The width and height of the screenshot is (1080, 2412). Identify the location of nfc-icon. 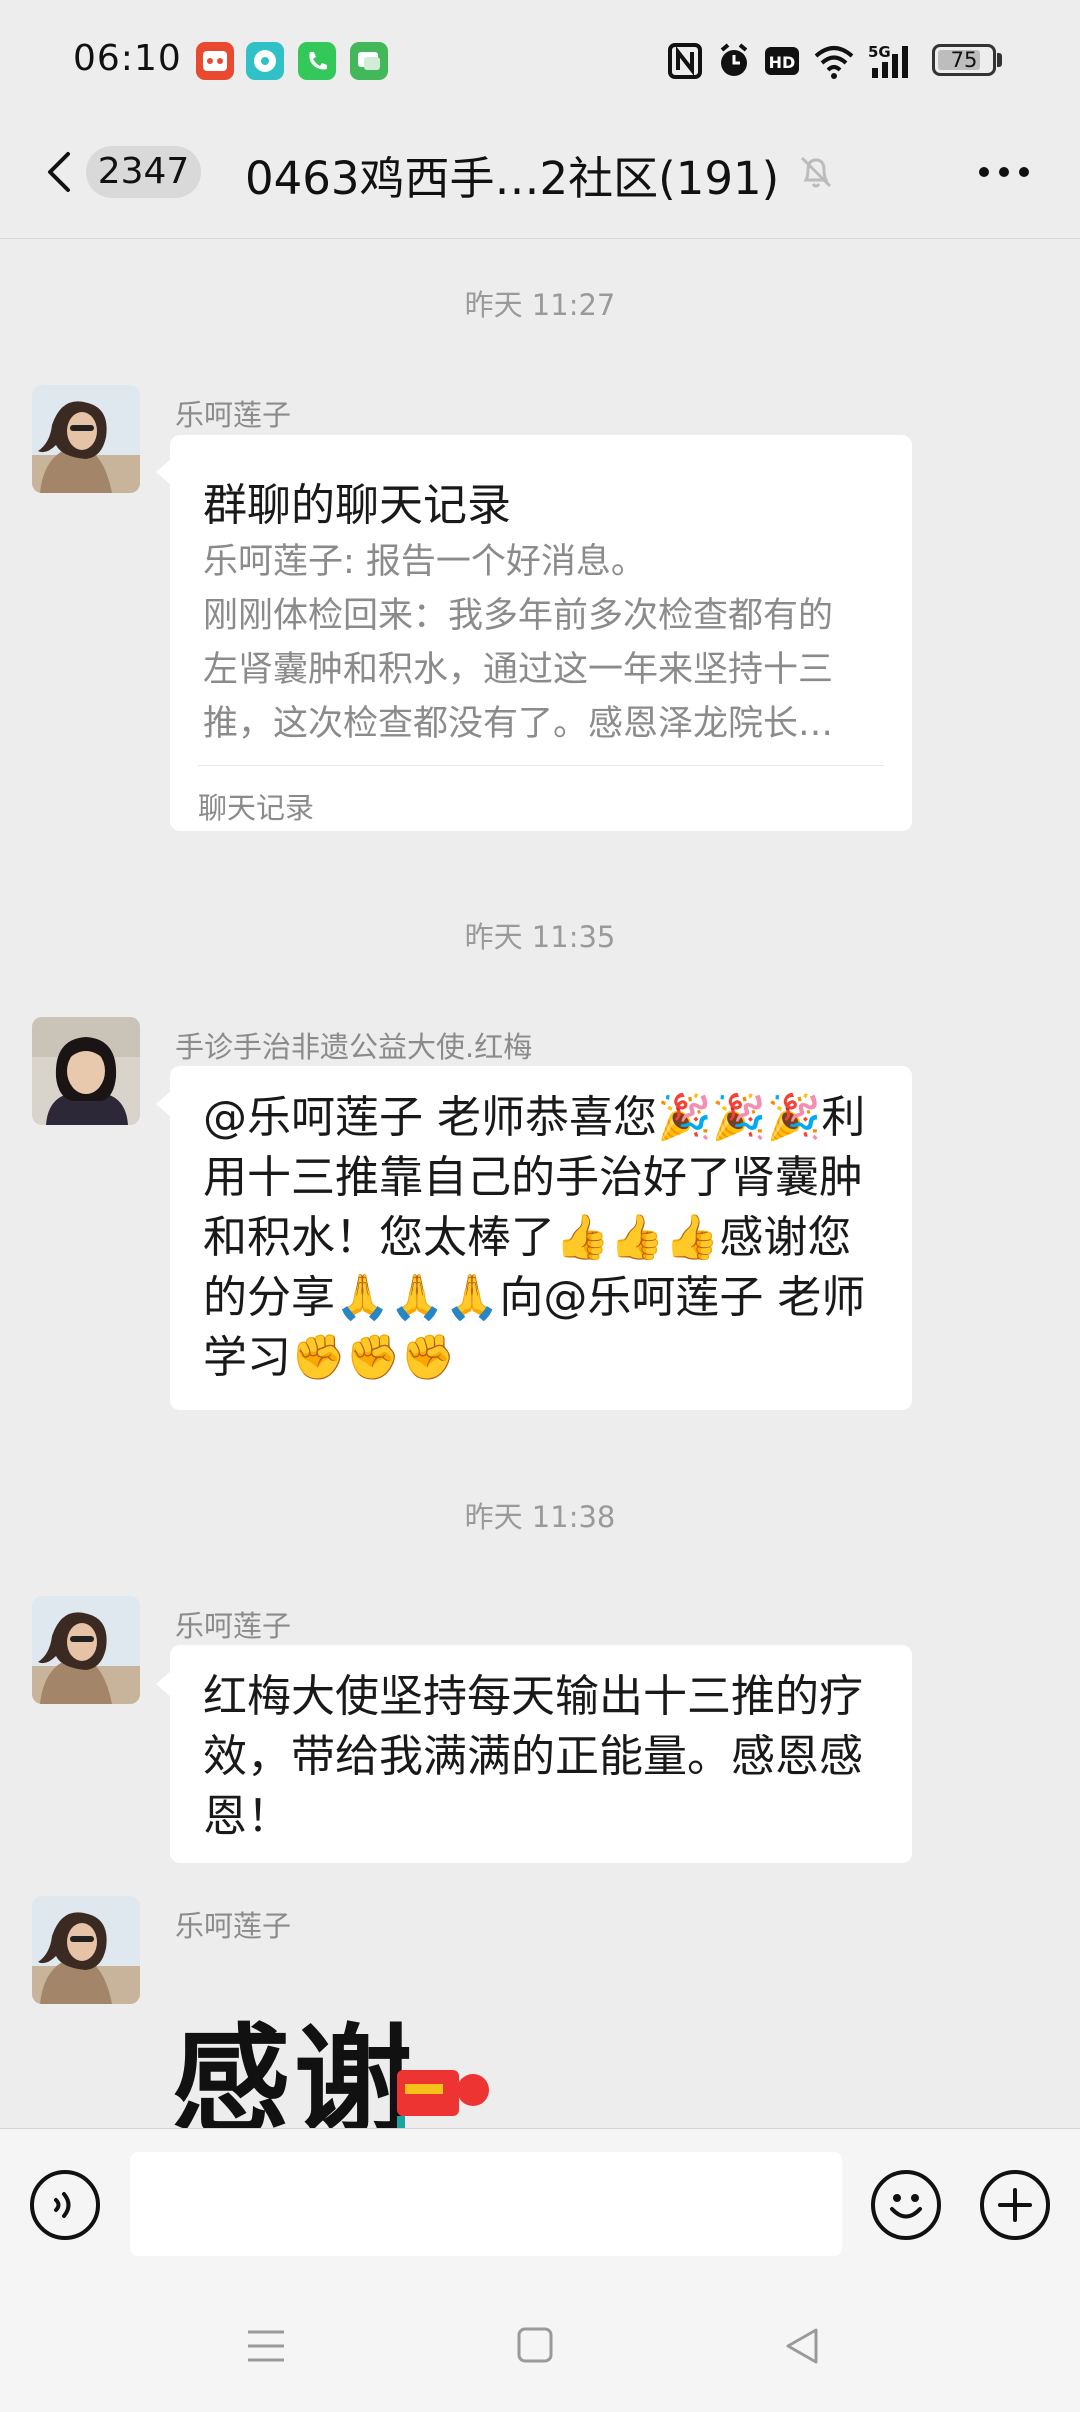
(685, 61).